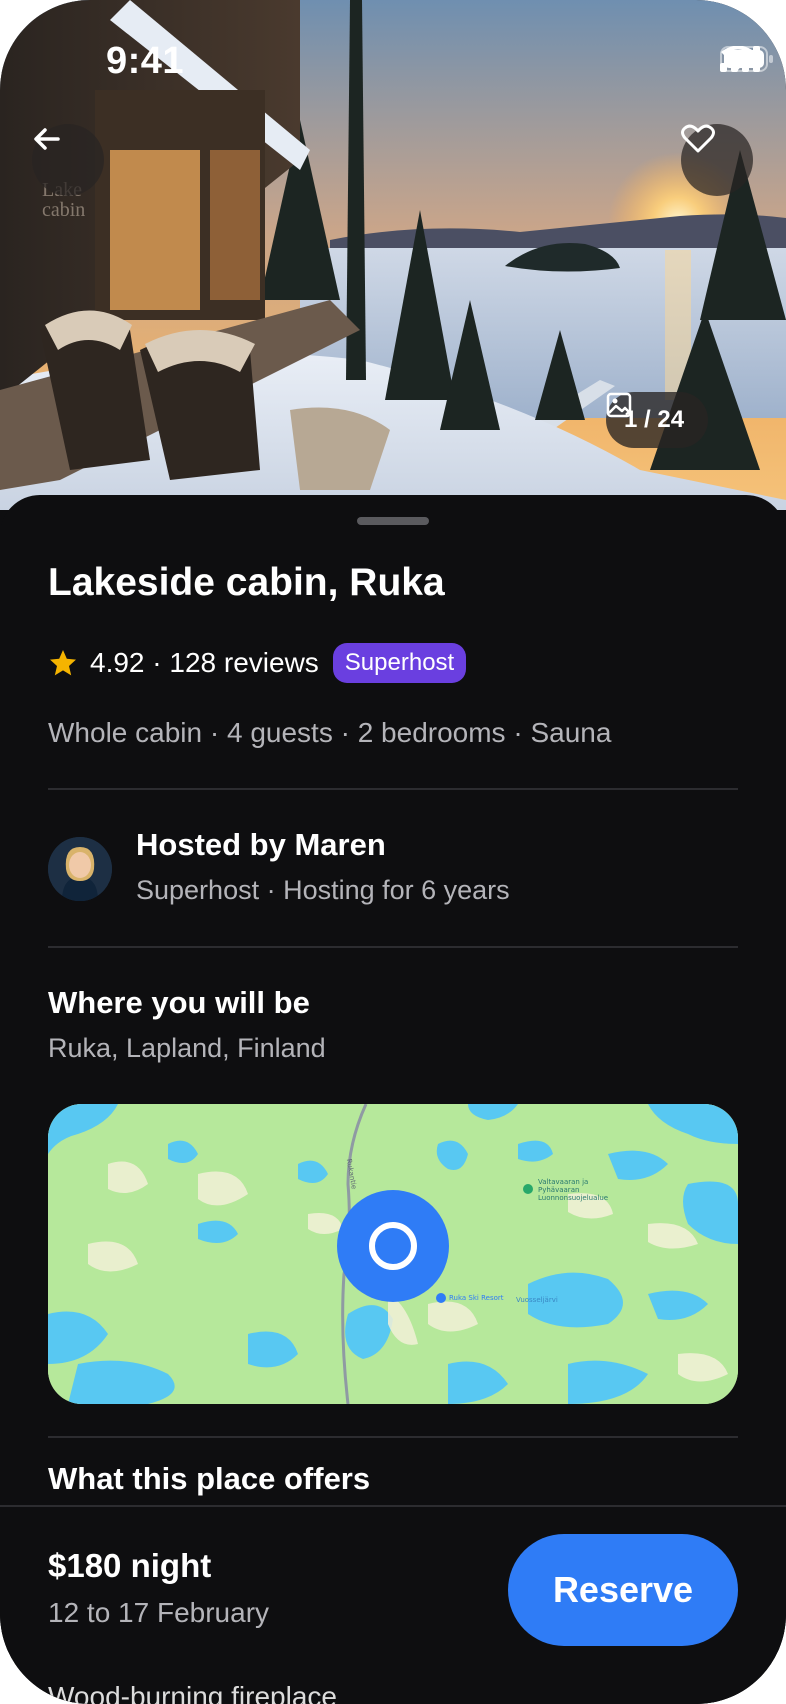 The image size is (786, 1704). Describe the element at coordinates (476, 1298) in the screenshot. I see `map-label-resort: Ruka Ski Resort` at that location.